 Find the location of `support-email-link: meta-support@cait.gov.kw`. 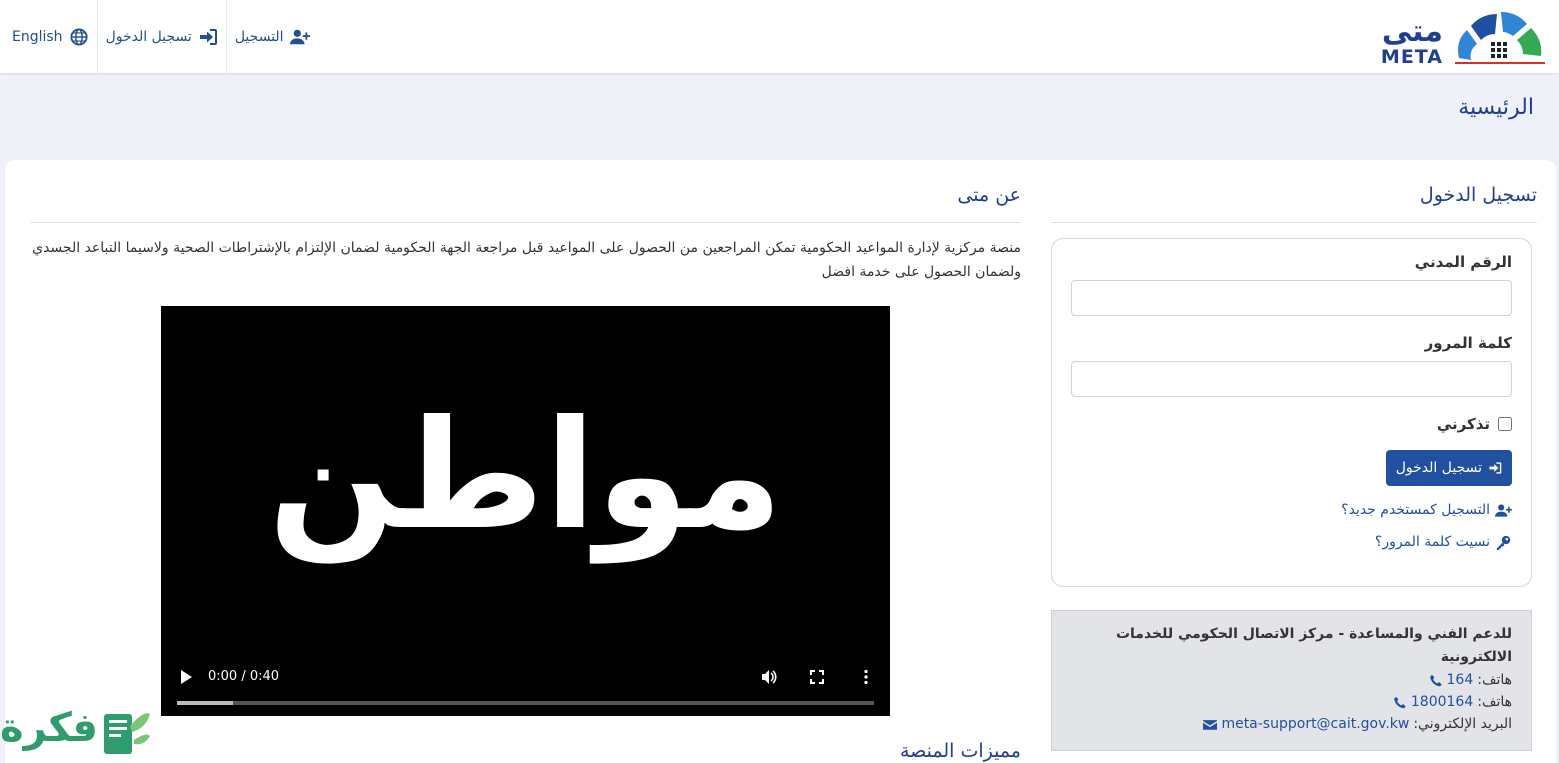

support-email-link: meta-support@cait.gov.kw is located at coordinates (1306, 724).